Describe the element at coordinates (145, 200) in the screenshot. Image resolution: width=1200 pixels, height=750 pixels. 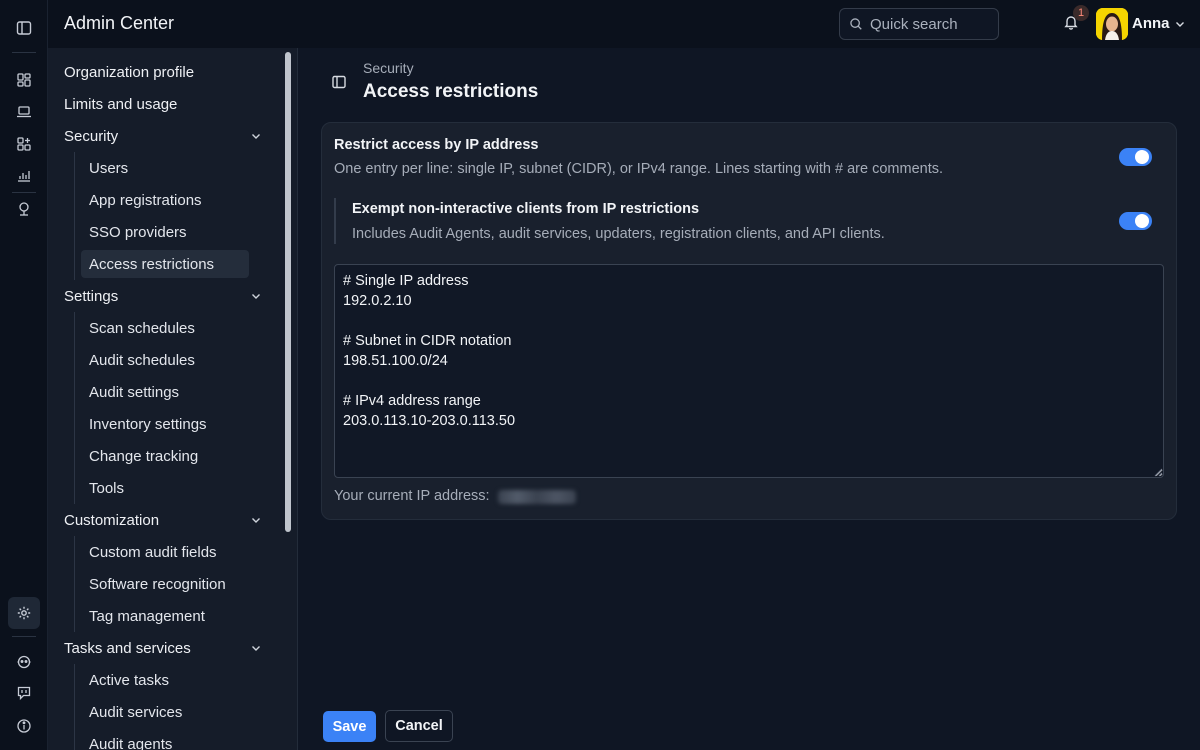
I see `sidebar-item-label: App registrations` at that location.